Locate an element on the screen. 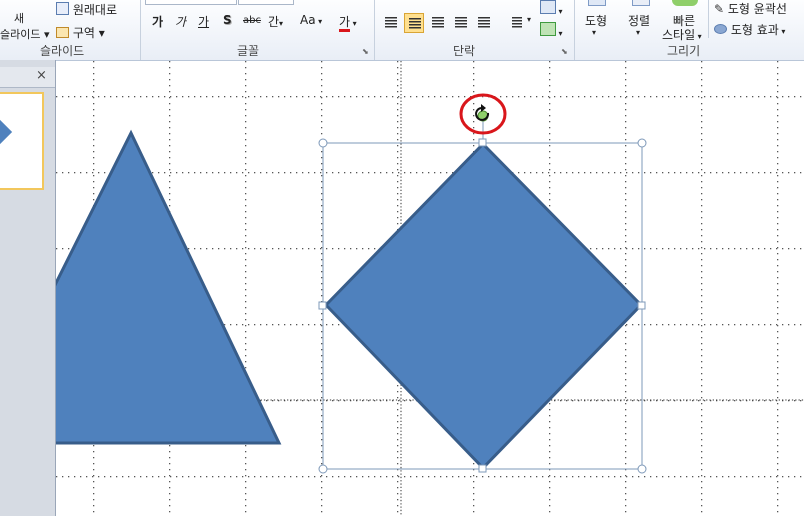  resize-handle-top-right is located at coordinates (642, 143).